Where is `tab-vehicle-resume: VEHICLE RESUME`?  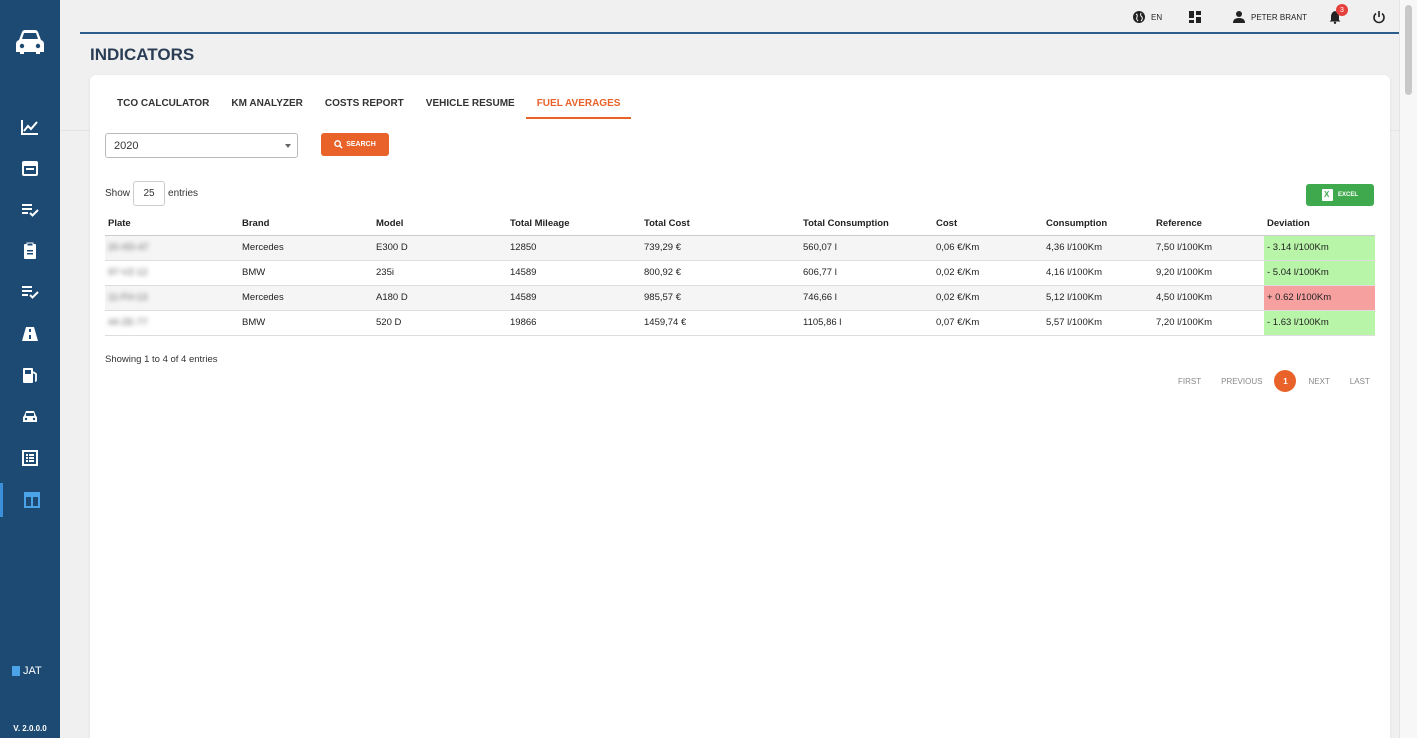
tab-vehicle-resume: VEHICLE RESUME is located at coordinates (470, 107).